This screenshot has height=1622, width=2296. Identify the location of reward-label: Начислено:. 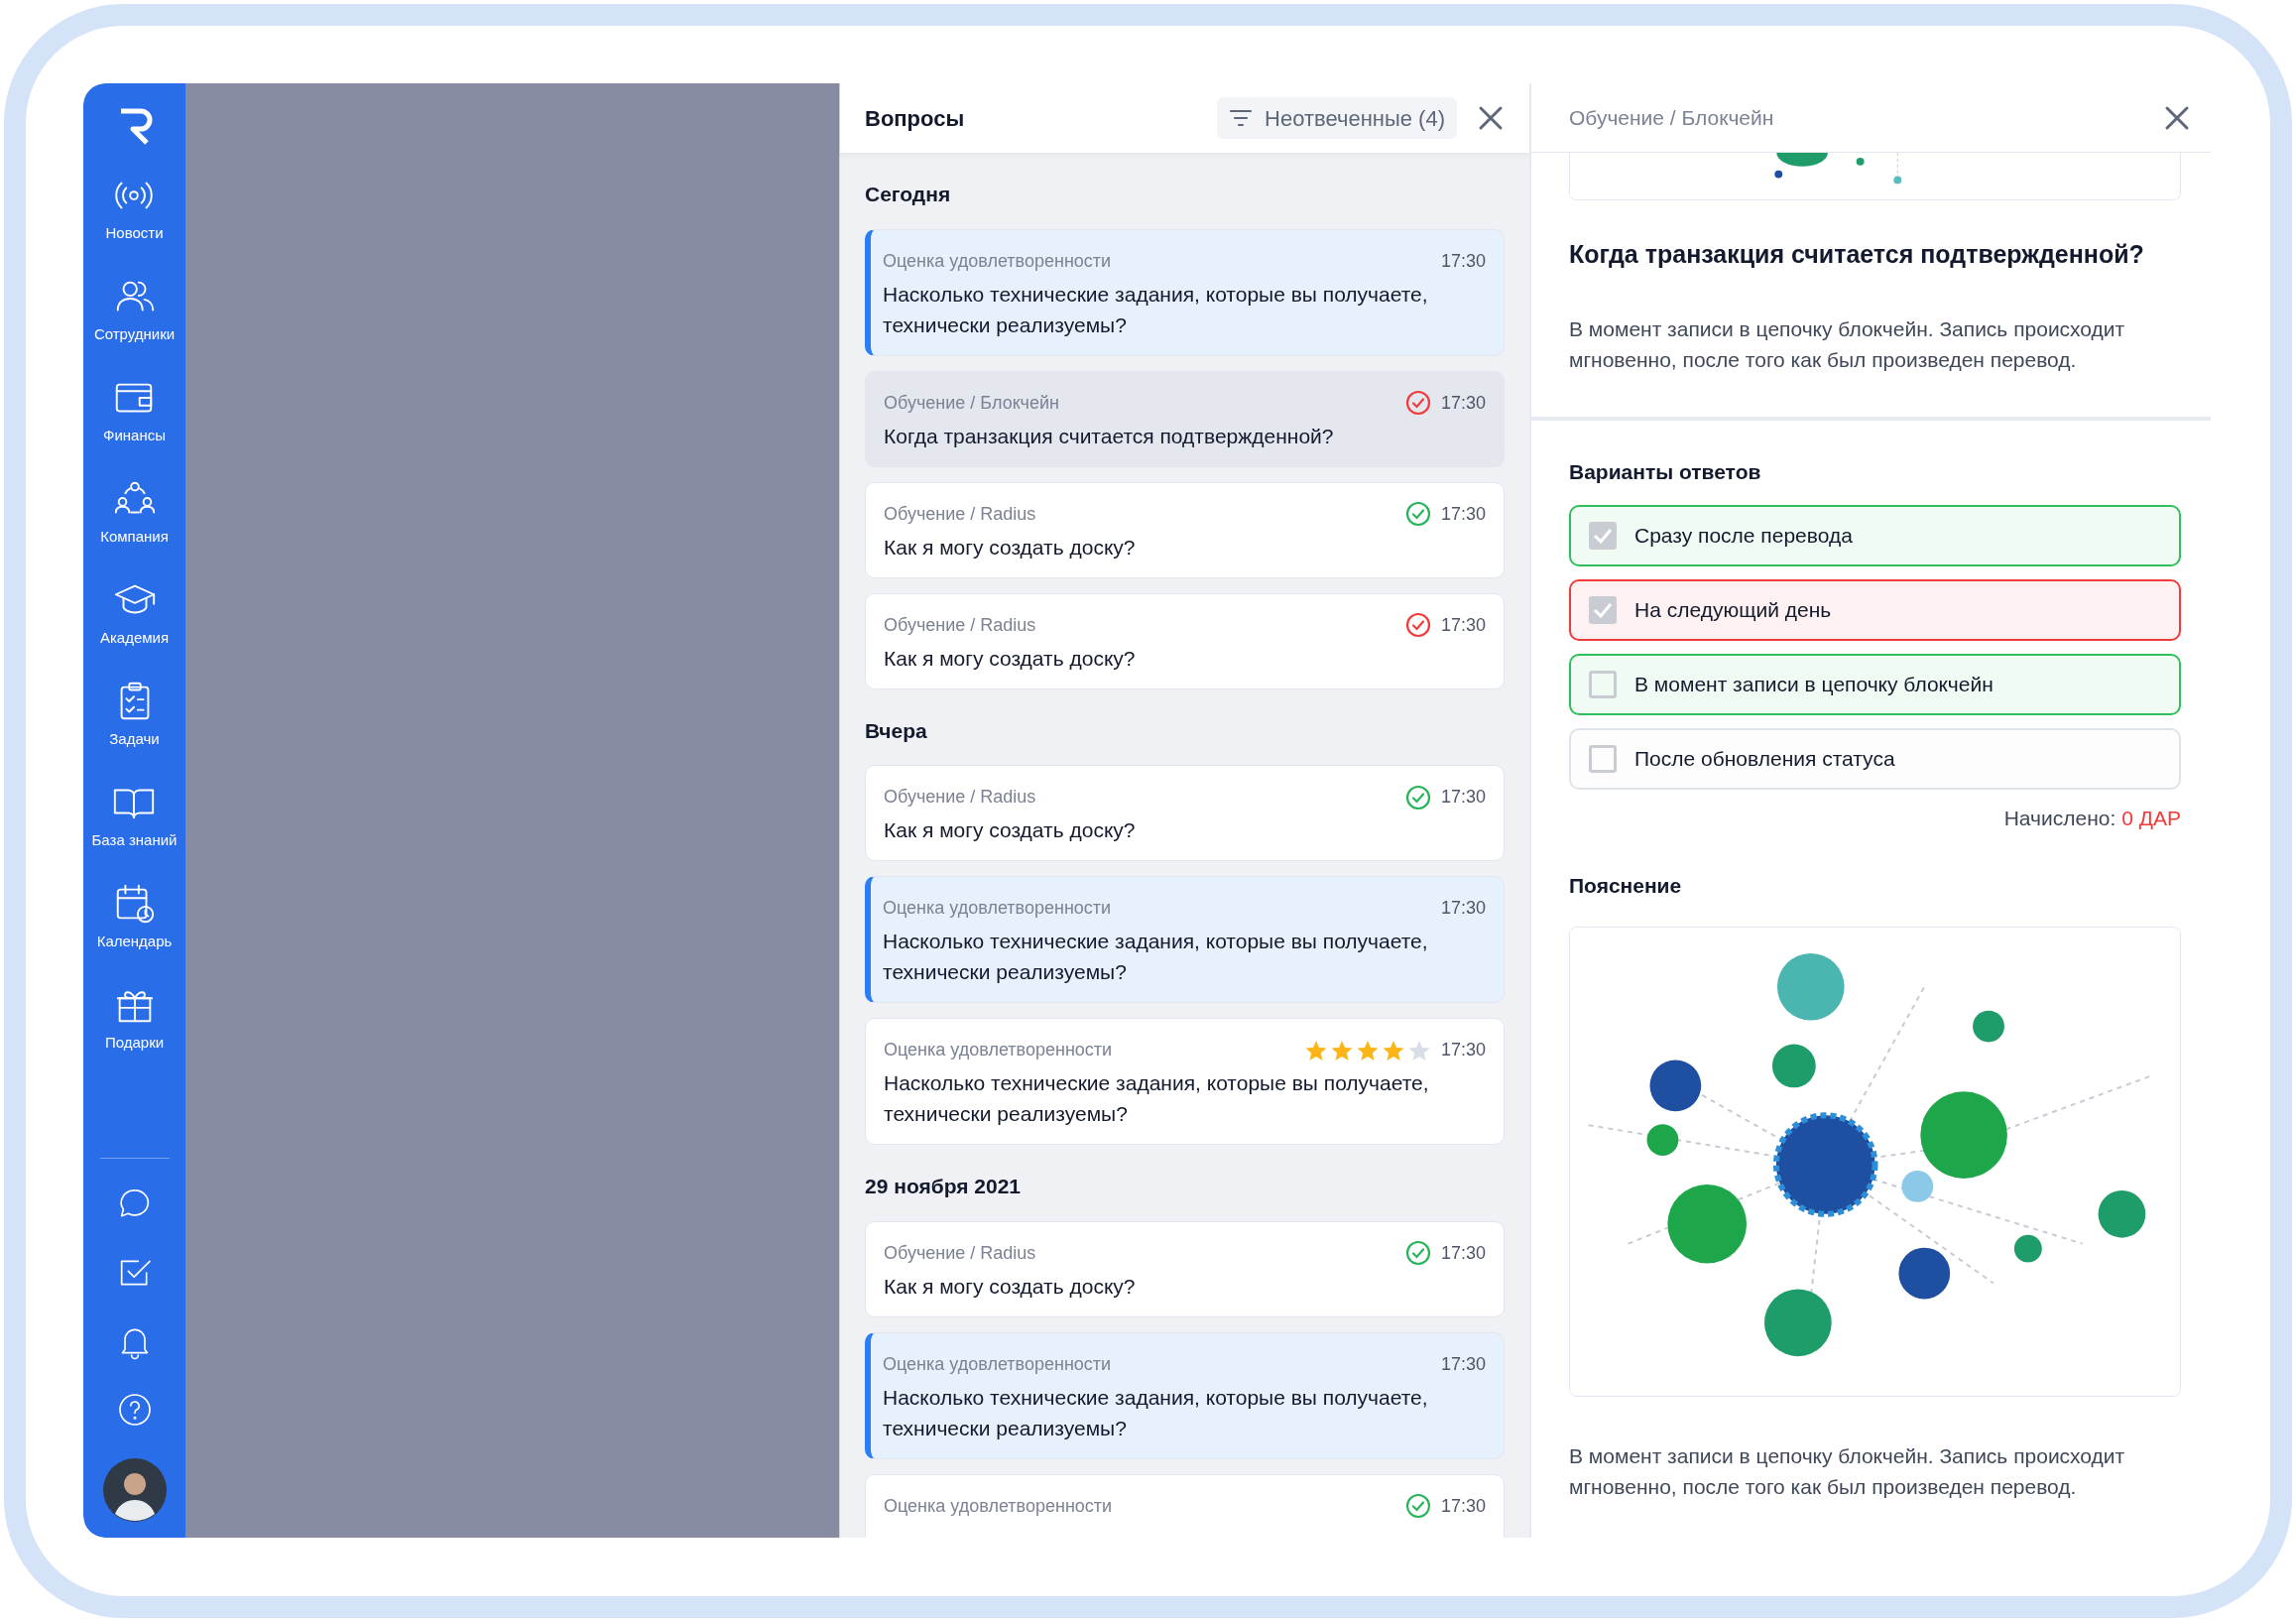
(2059, 818).